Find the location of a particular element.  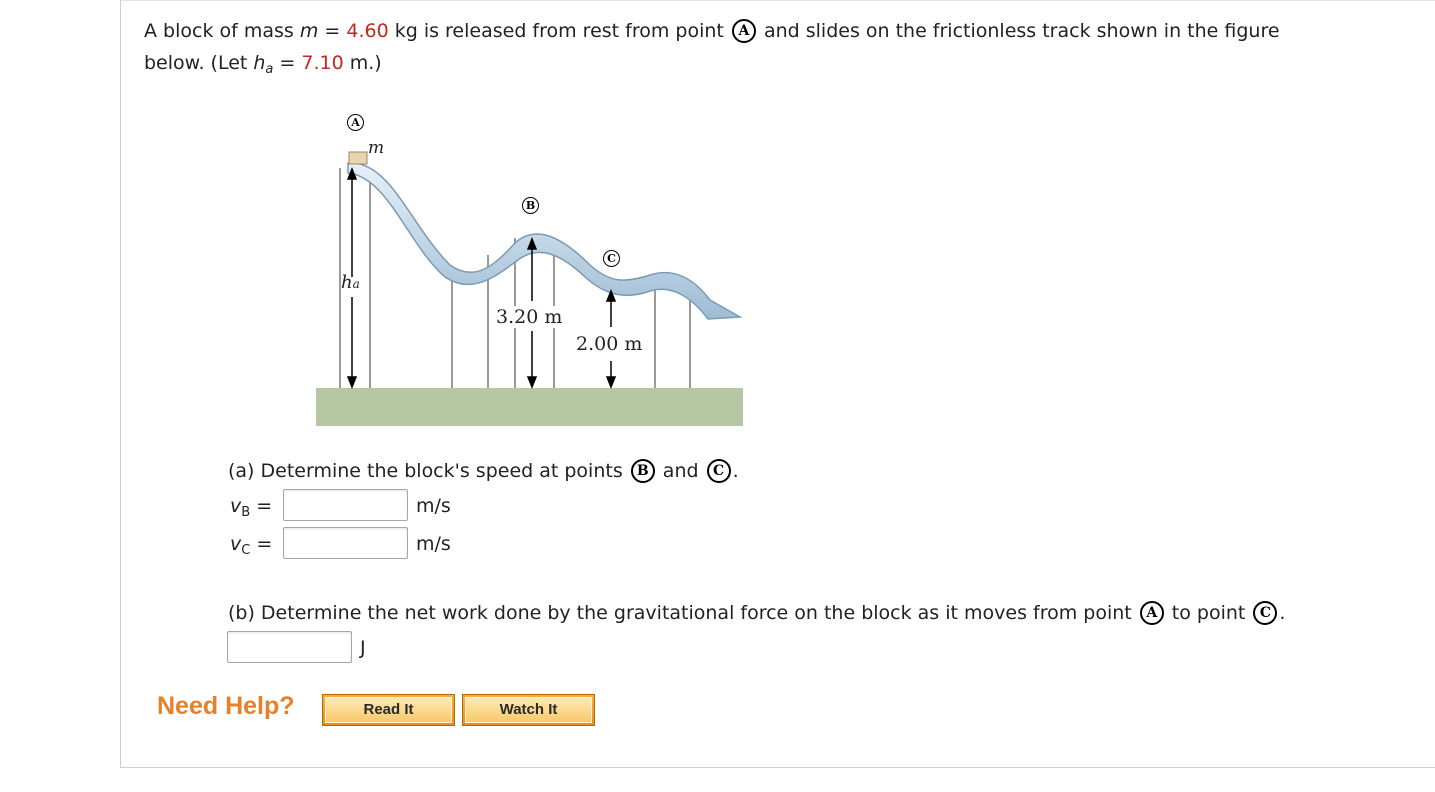

watch-it-label: Watch It is located at coordinates (528, 710).